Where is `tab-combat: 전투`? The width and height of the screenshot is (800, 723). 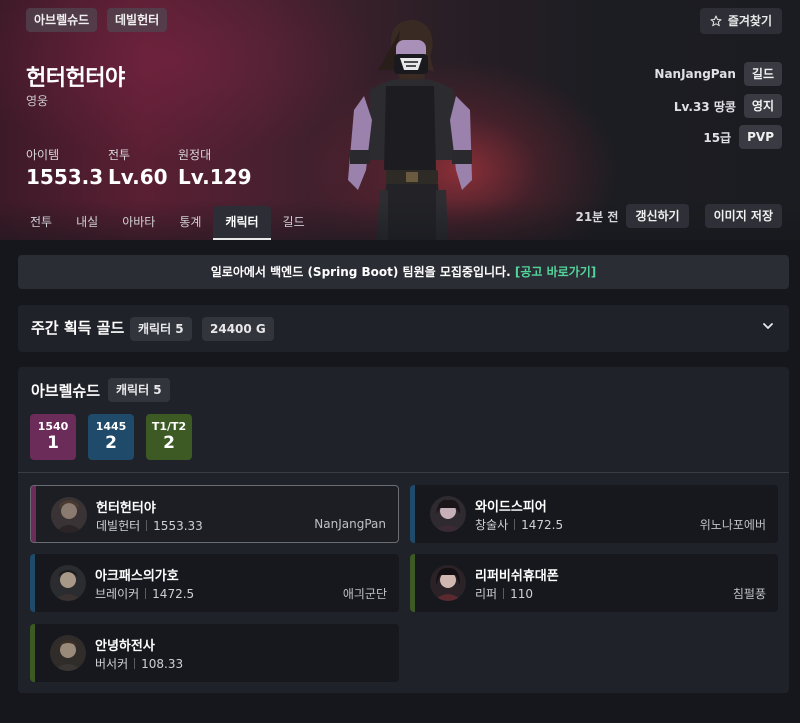
tab-combat: 전투 is located at coordinates (41, 223).